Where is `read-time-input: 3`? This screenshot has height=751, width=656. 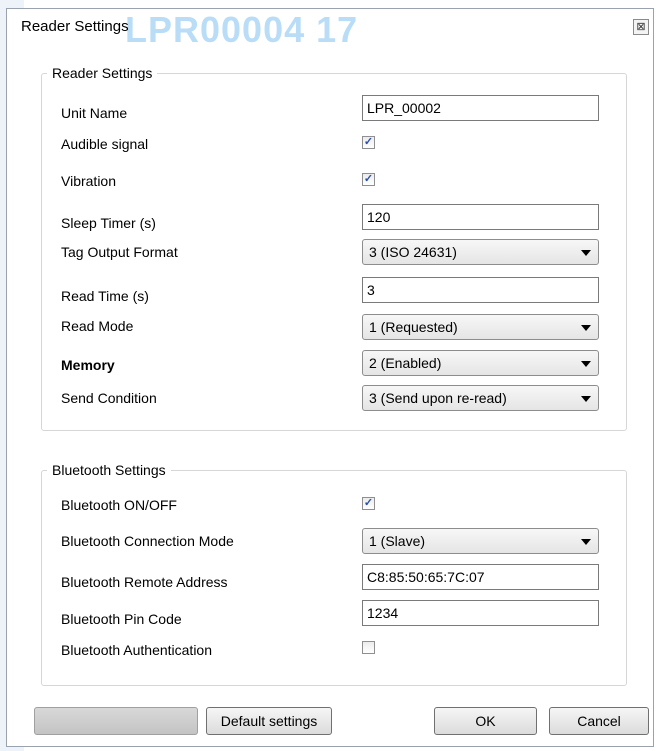 read-time-input: 3 is located at coordinates (480, 290).